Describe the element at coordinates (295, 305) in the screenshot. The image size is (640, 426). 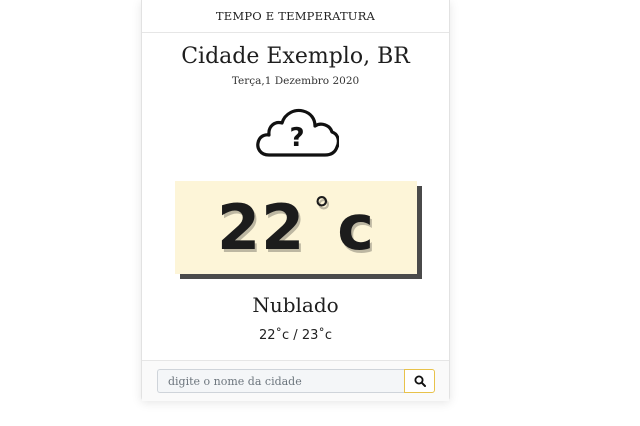
I see `weather-condition: Nublado` at that location.